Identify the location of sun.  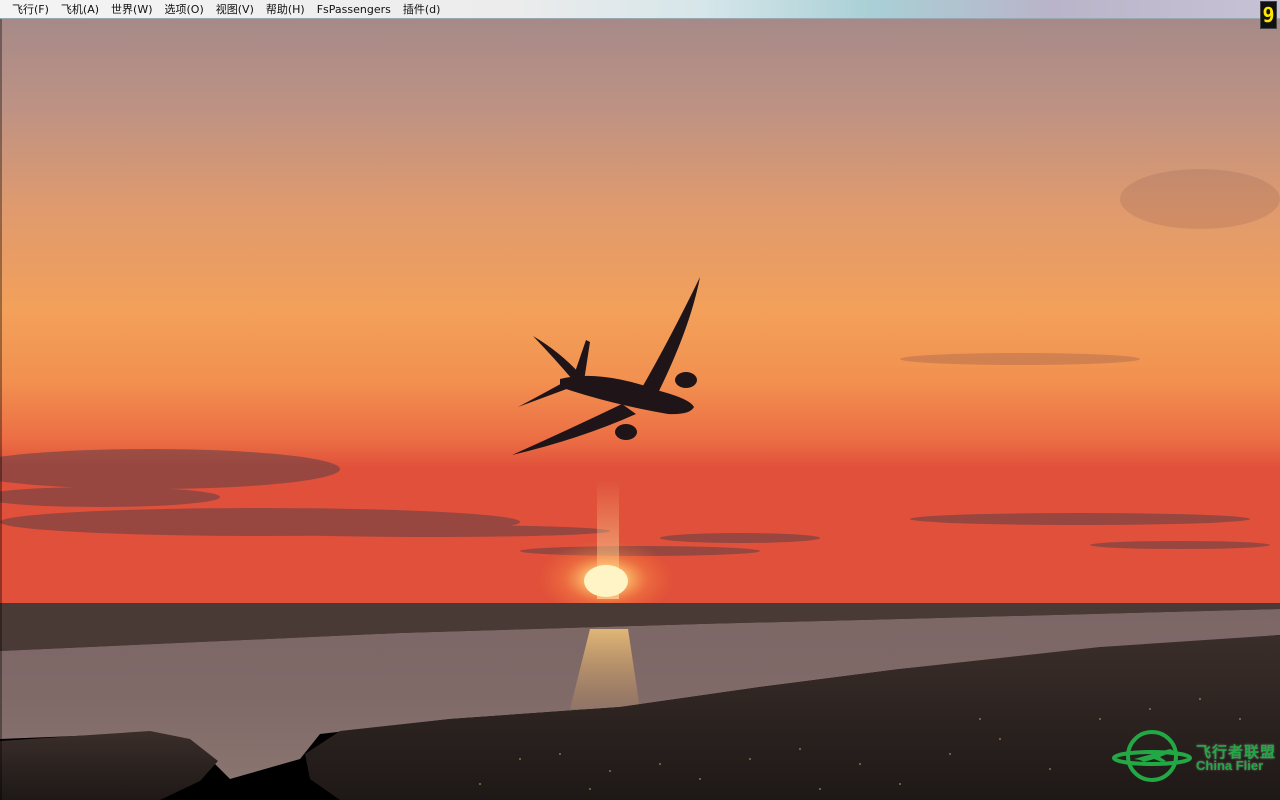
(606, 581).